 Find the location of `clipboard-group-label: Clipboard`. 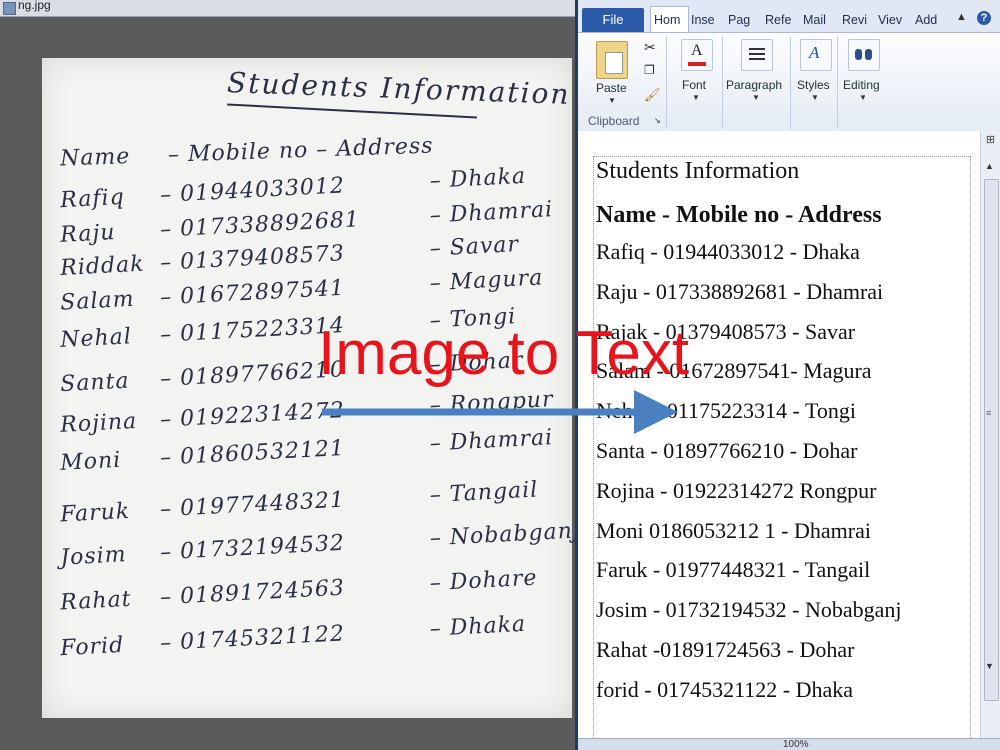

clipboard-group-label: Clipboard is located at coordinates (614, 121).